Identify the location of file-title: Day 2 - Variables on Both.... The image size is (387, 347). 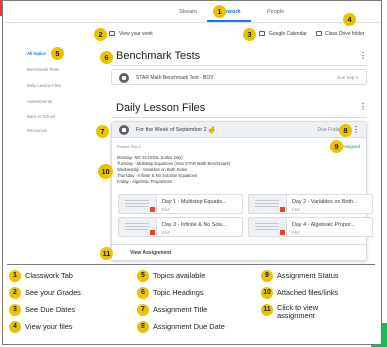
(325, 202).